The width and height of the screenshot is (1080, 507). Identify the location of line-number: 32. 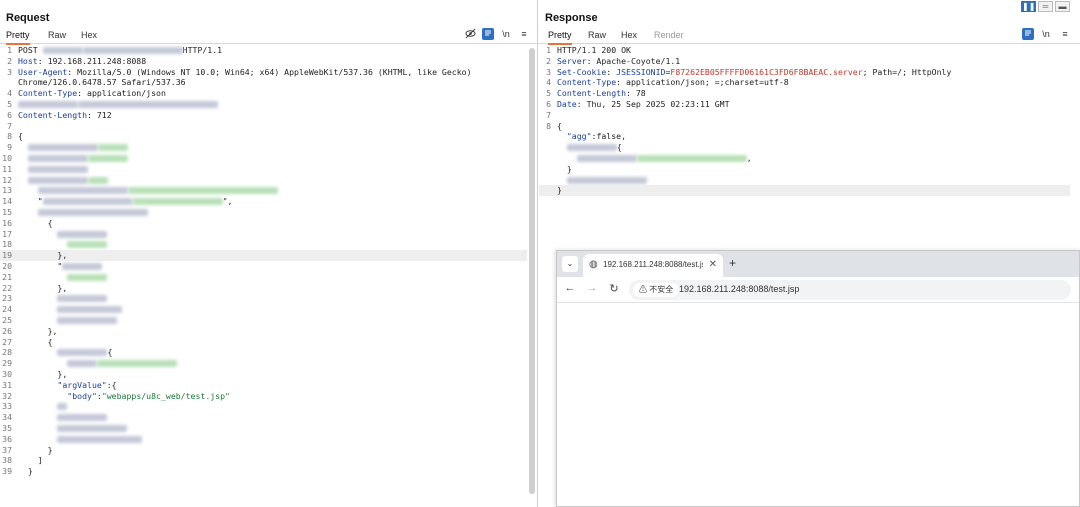
(7, 395).